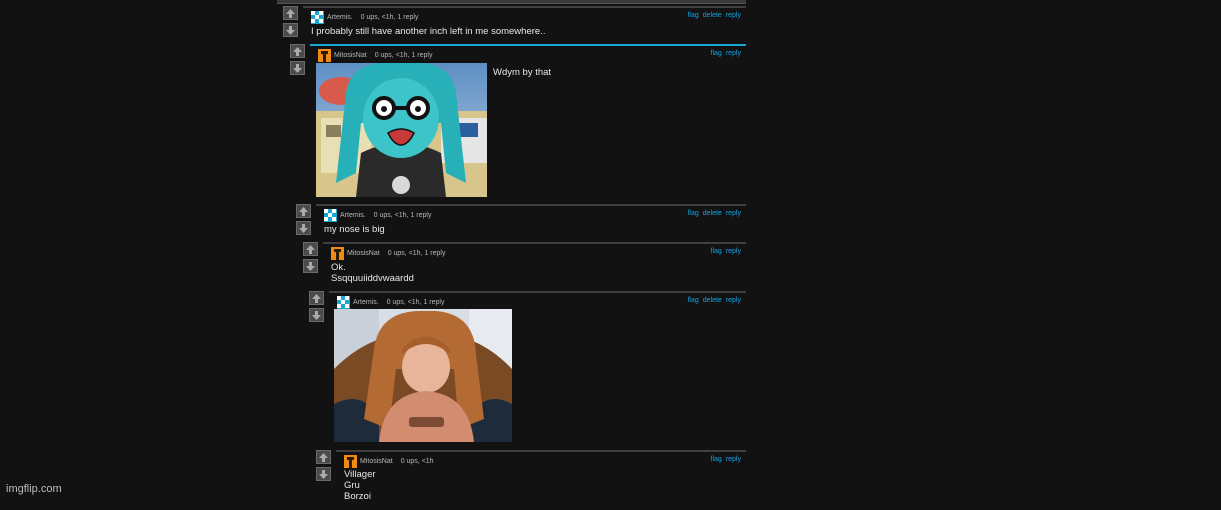 The image size is (1221, 510). Describe the element at coordinates (401, 130) in the screenshot. I see `cartoon-meme-image` at that location.